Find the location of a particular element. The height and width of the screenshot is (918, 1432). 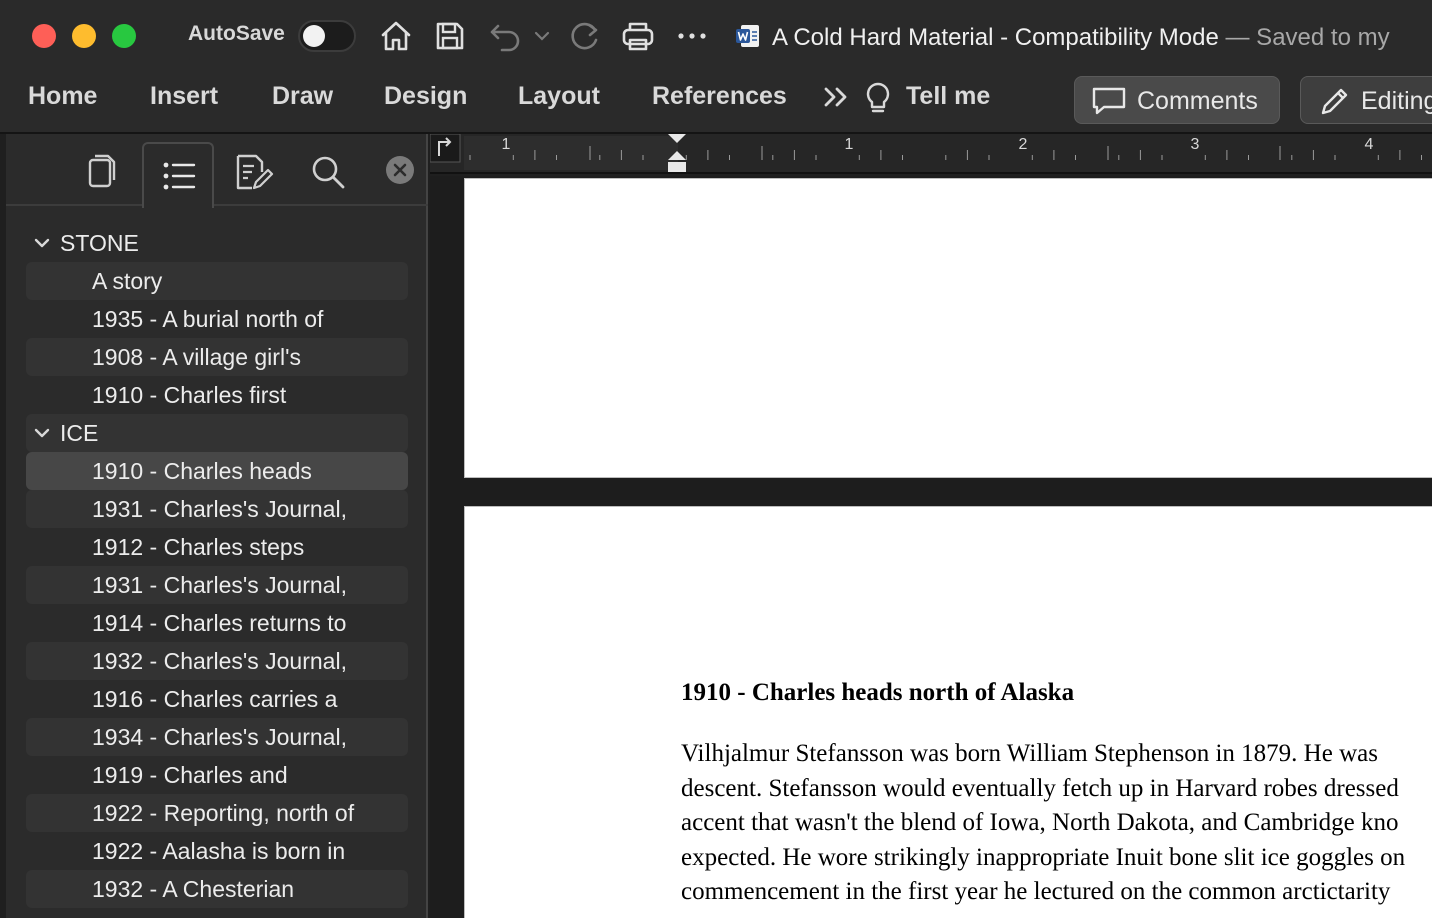

editing-mode-button: Editing is located at coordinates (1366, 100).